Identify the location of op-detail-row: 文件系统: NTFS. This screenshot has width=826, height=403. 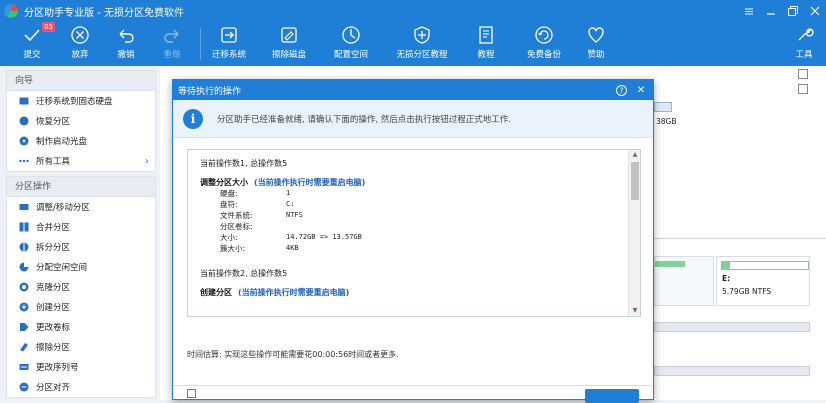
(420, 215).